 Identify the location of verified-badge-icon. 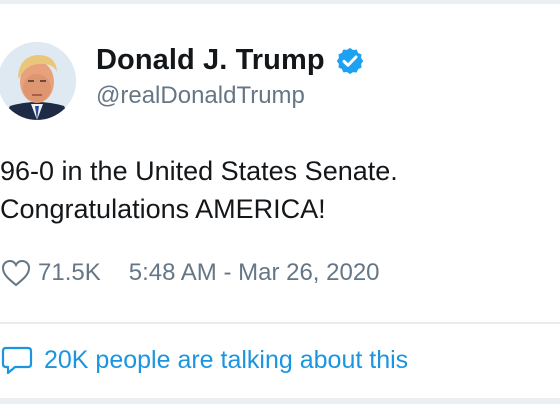
(350, 61).